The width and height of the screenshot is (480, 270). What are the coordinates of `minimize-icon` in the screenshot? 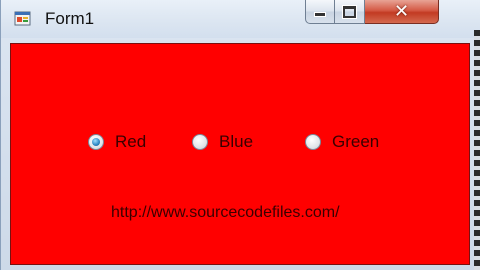 It's located at (320, 14).